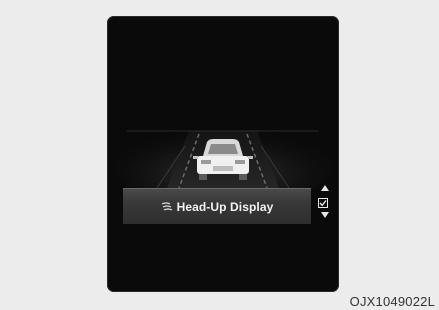 The width and height of the screenshot is (439, 310). What do you see at coordinates (392, 301) in the screenshot?
I see `figure-caption: OJX1049022L` at bounding box center [392, 301].